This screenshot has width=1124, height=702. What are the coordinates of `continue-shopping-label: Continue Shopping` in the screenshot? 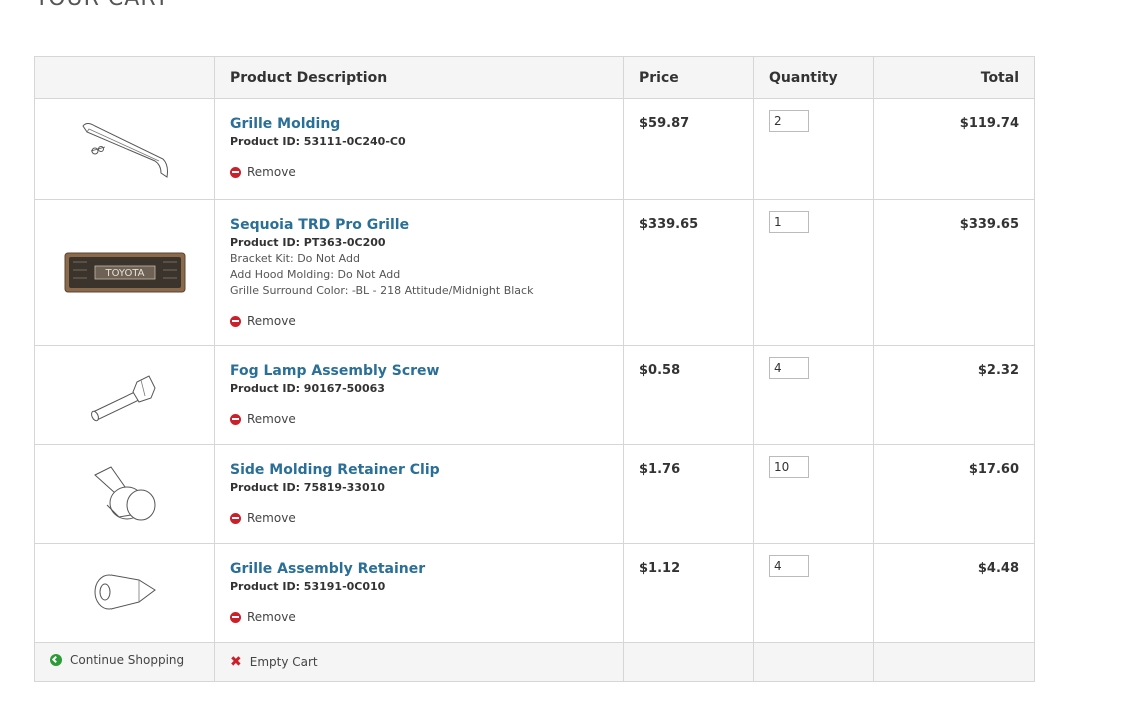 It's located at (127, 660).